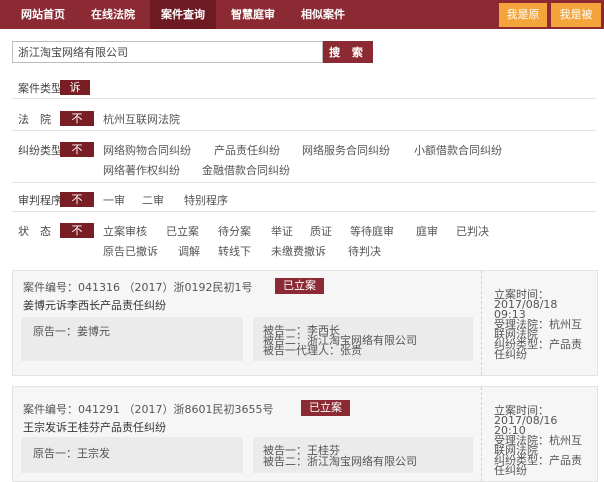 The width and height of the screenshot is (604, 482). Describe the element at coordinates (234, 251) in the screenshot. I see `status-option: 转线下` at that location.